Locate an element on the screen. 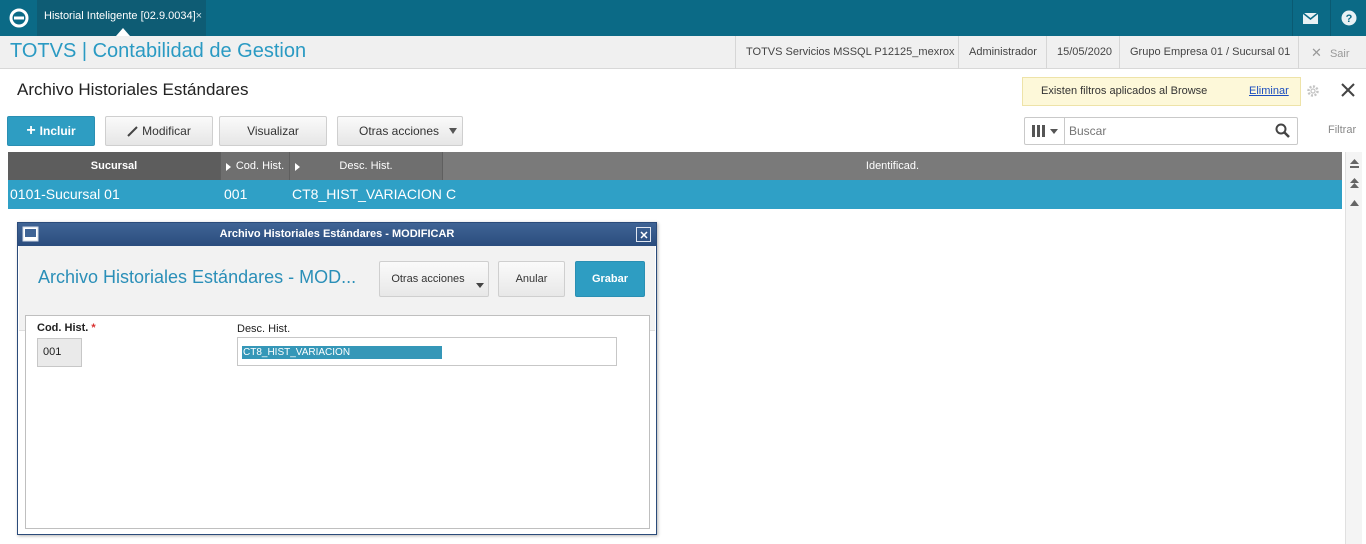 Image resolution: width=1366 pixels, height=544 pixels. view-button: Visualizar is located at coordinates (273, 131).